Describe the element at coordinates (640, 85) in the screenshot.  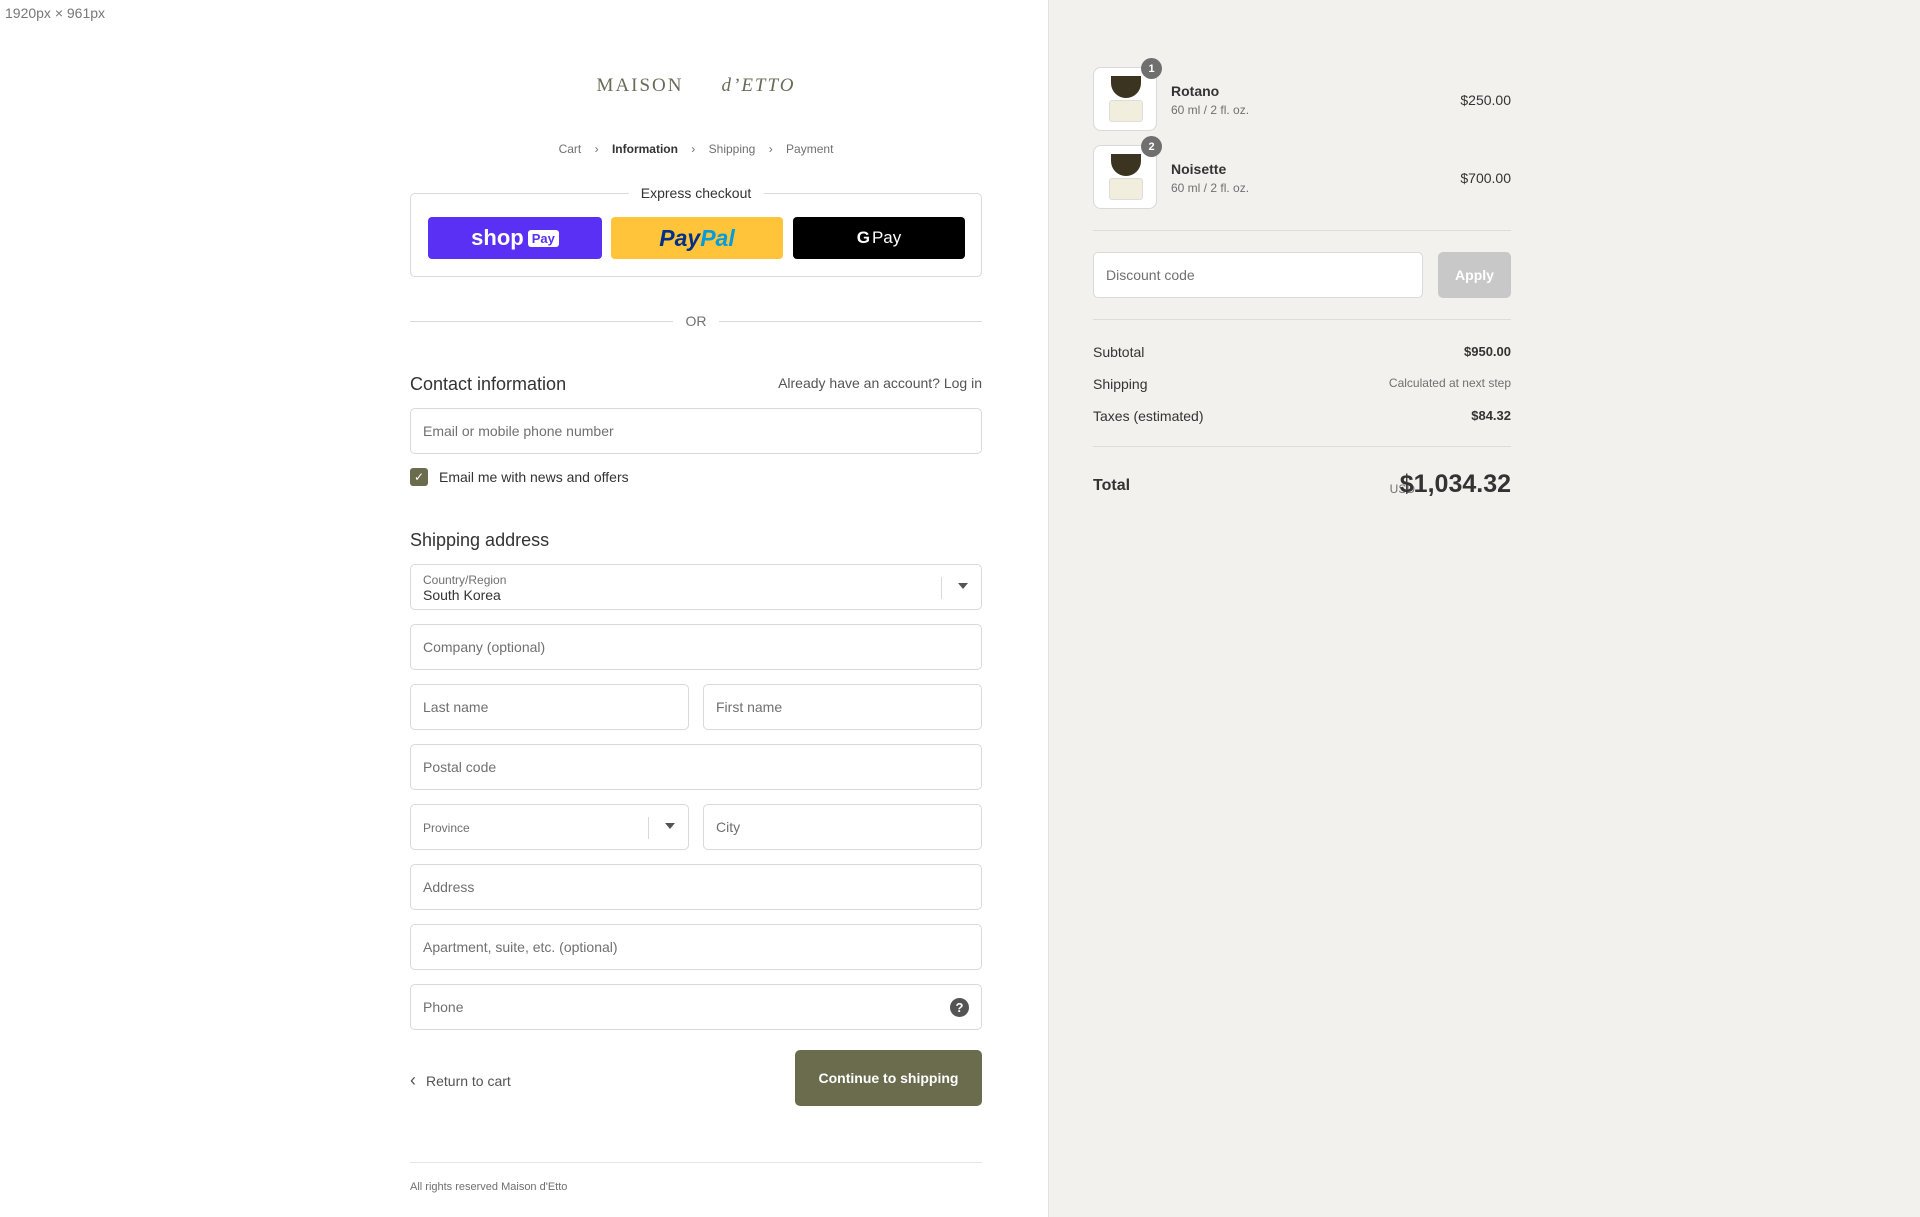
I see `brand-logo-part1: MAISON` at that location.